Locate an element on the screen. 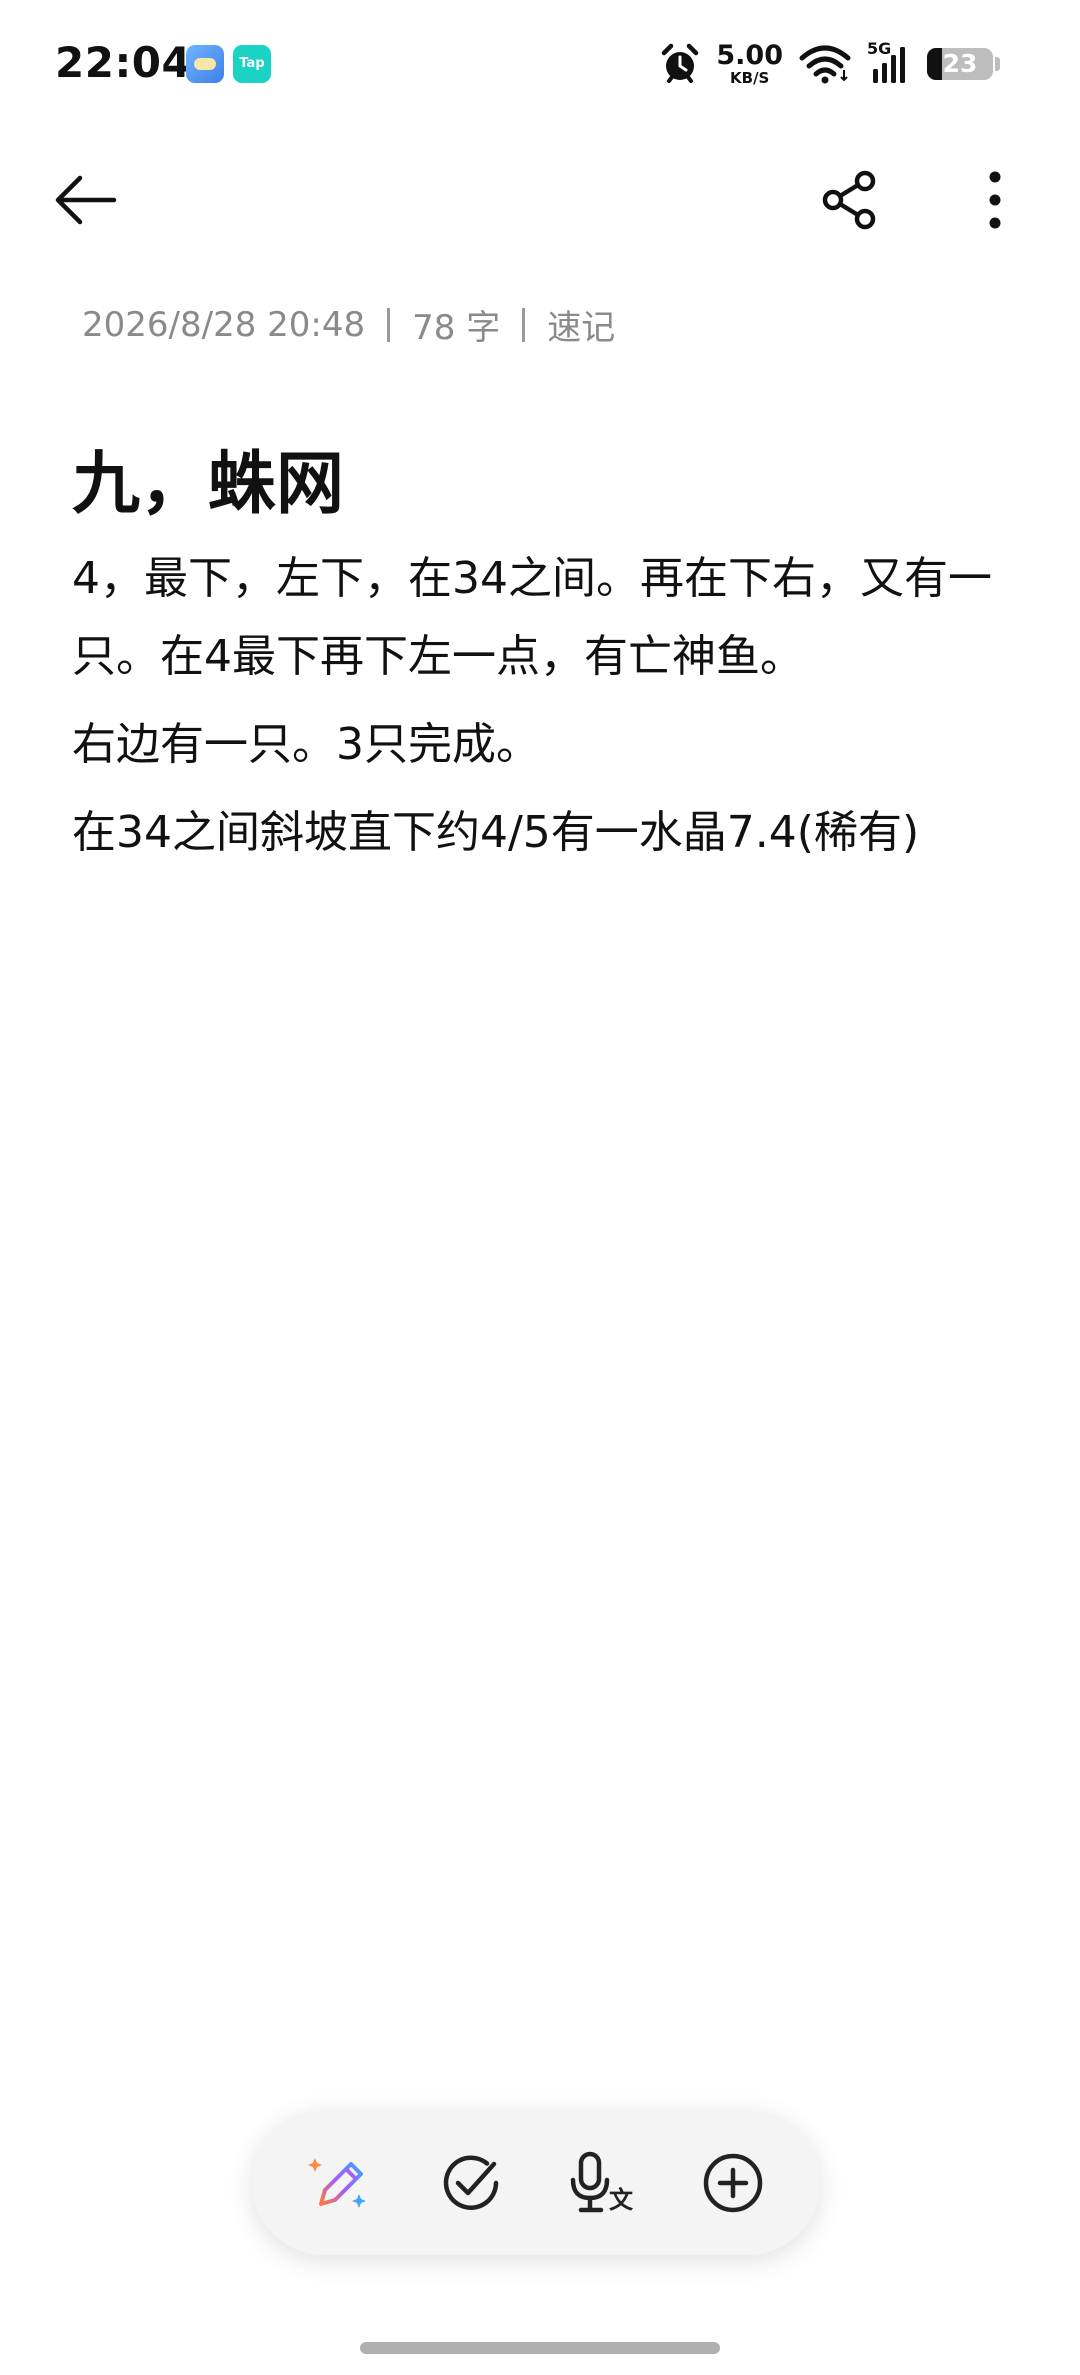 The width and height of the screenshot is (1080, 2375). tap-app-icon: Tap is located at coordinates (252, 64).